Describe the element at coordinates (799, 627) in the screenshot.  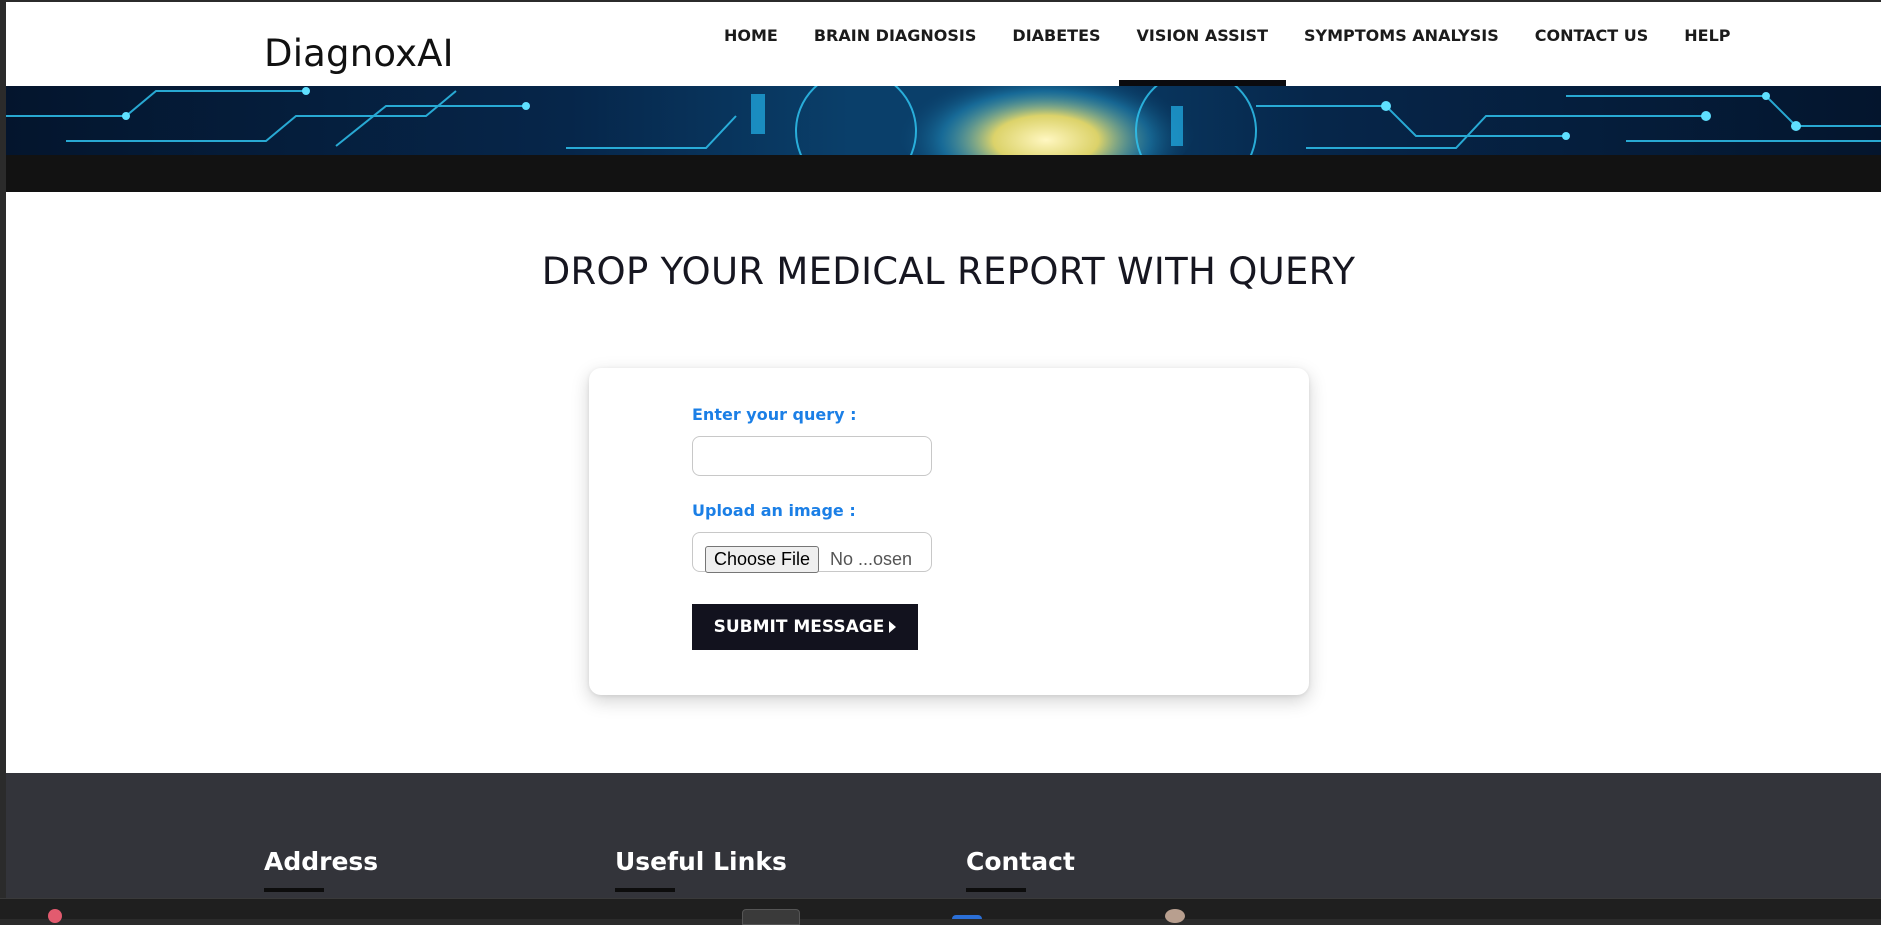
I see `submit-label: SUBMIT MESSAGE` at that location.